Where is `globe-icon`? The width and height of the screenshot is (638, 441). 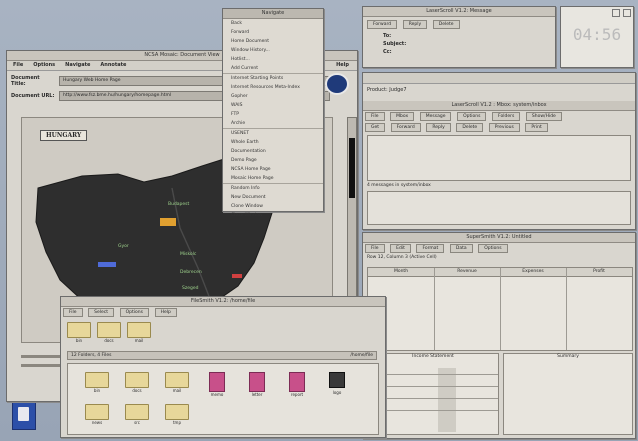
globe-icon is located at coordinates (337, 84).